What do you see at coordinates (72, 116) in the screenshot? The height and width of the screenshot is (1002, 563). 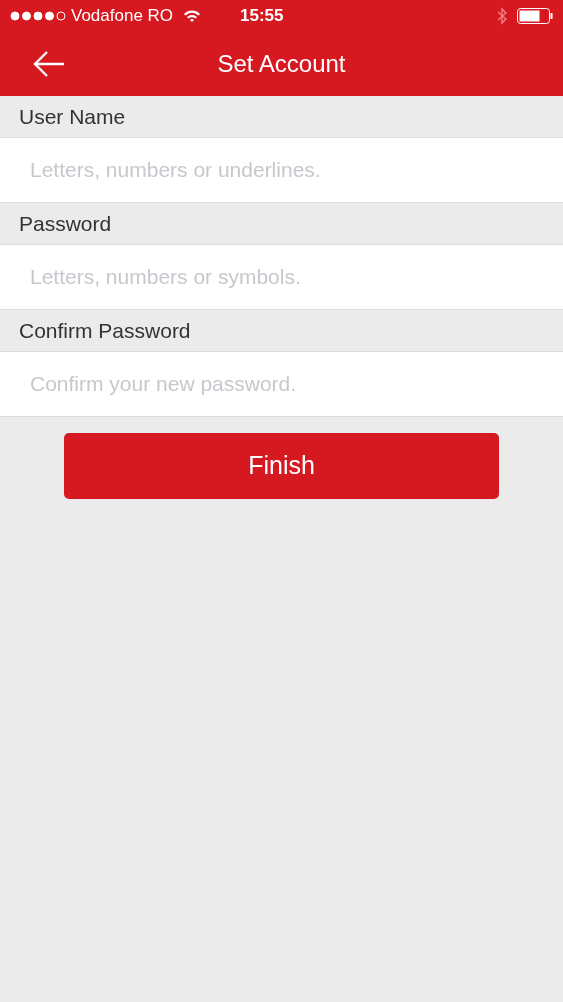 I see `field-label: User Name` at bounding box center [72, 116].